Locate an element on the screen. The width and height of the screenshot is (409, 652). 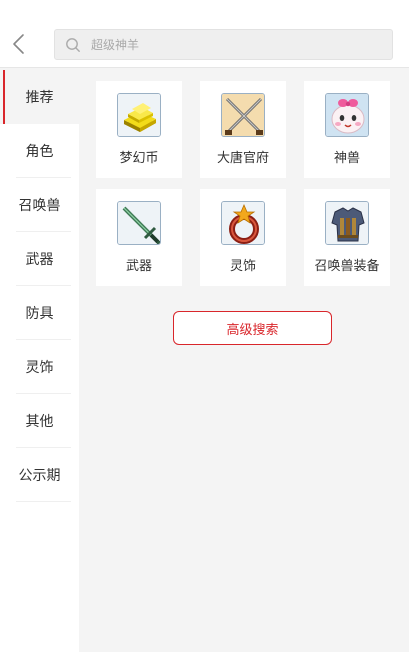
grid-item-divine-beast: 神兽 is located at coordinates (347, 129).